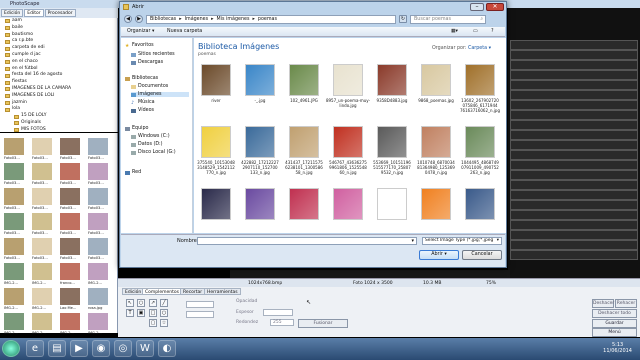  Describe the element at coordinates (147, 144) in the screenshot. I see `nav-drive-d: Datos (D:)` at that location.